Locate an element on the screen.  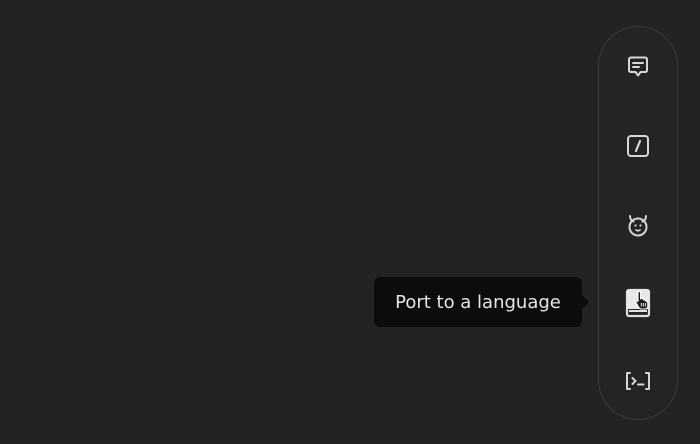
terminal-button is located at coordinates (638, 381).